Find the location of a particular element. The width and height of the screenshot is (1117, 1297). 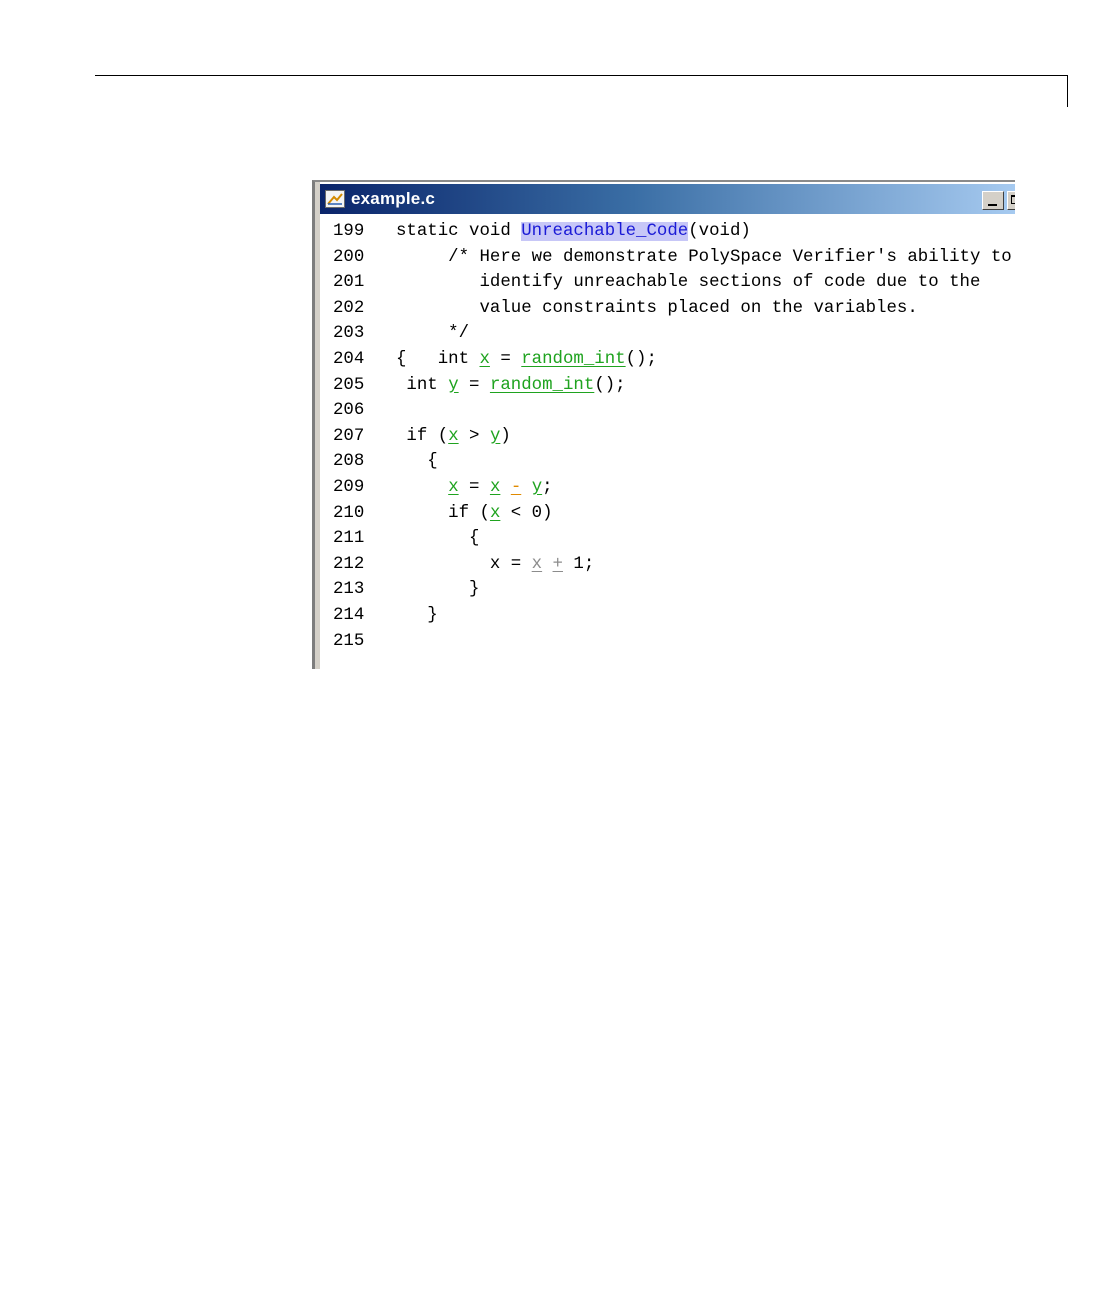

line-number: 209 is located at coordinates (349, 487).